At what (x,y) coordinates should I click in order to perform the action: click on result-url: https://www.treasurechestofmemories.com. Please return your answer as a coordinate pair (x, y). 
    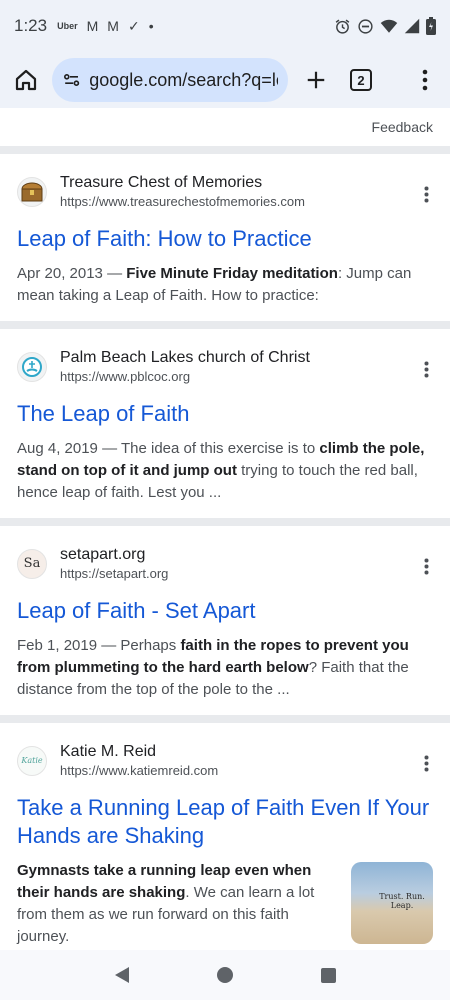
    Looking at the image, I should click on (182, 201).